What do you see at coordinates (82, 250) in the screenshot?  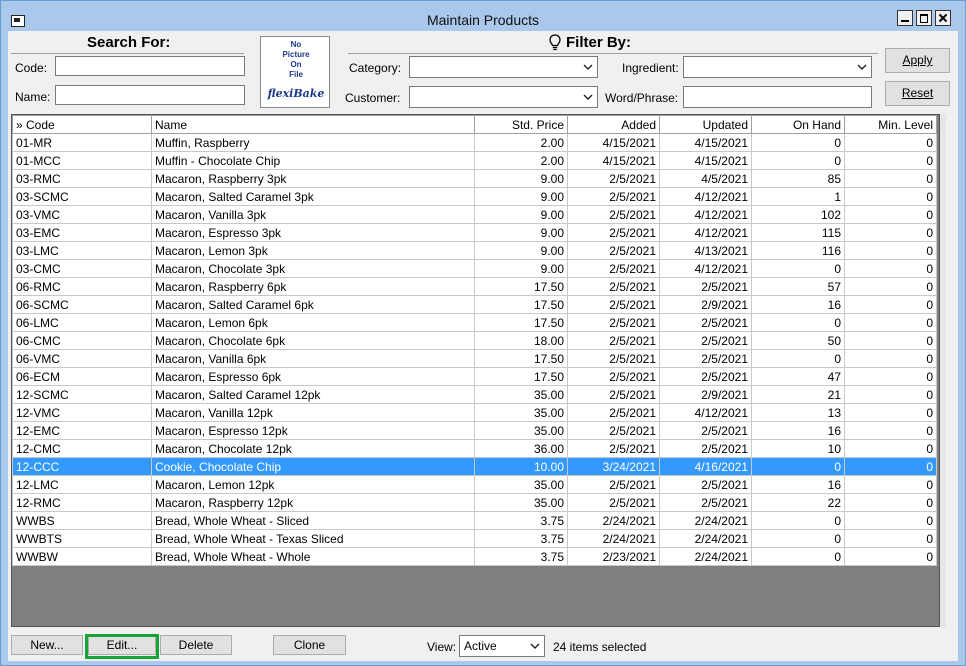 I see `cell-code: 03-LMC` at bounding box center [82, 250].